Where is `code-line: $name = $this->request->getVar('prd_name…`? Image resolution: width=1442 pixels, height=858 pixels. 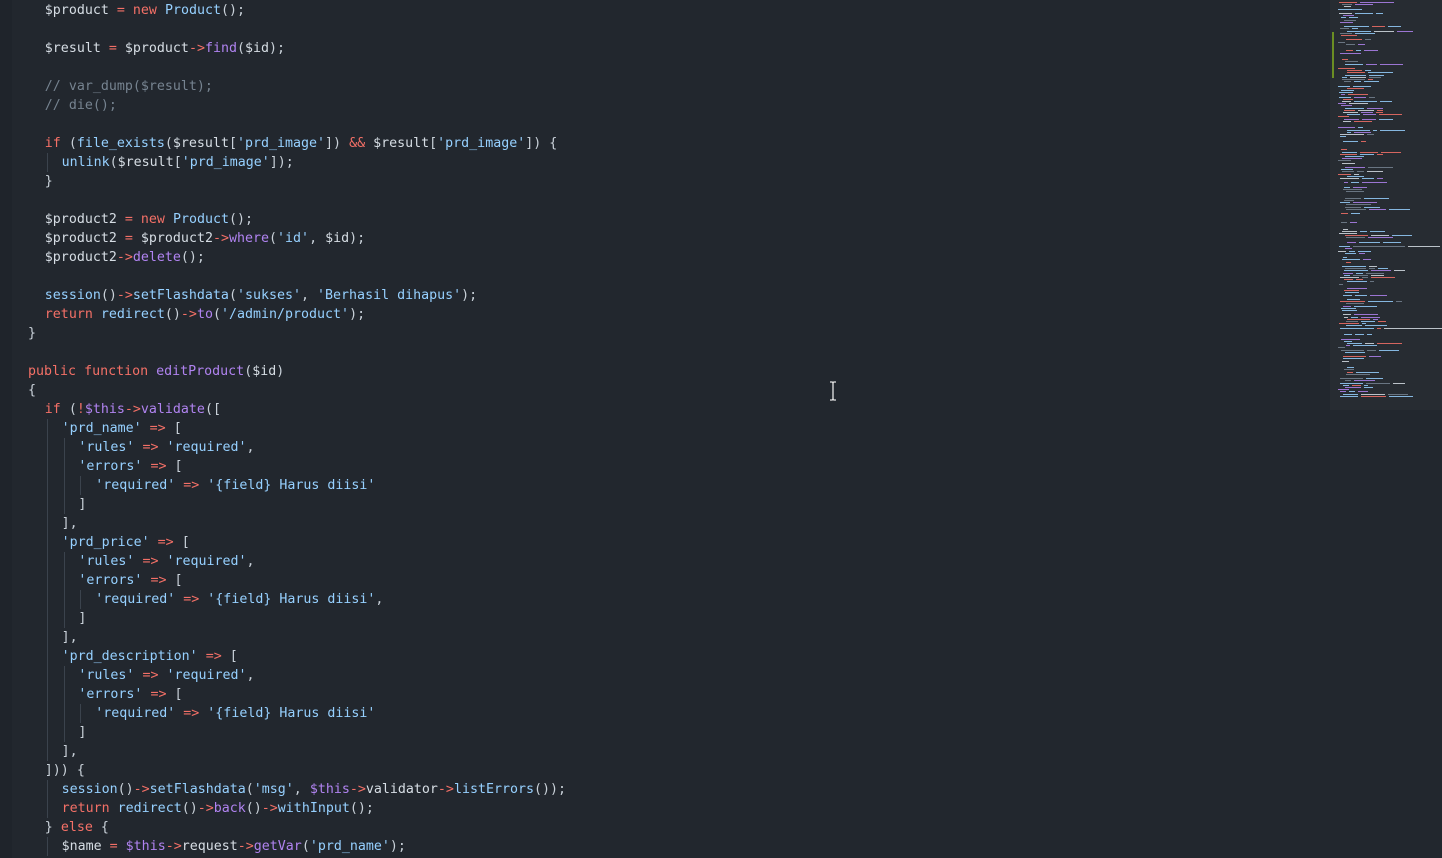
code-line: $name = $this->request->getVar('prd_name… is located at coordinates (234, 846).